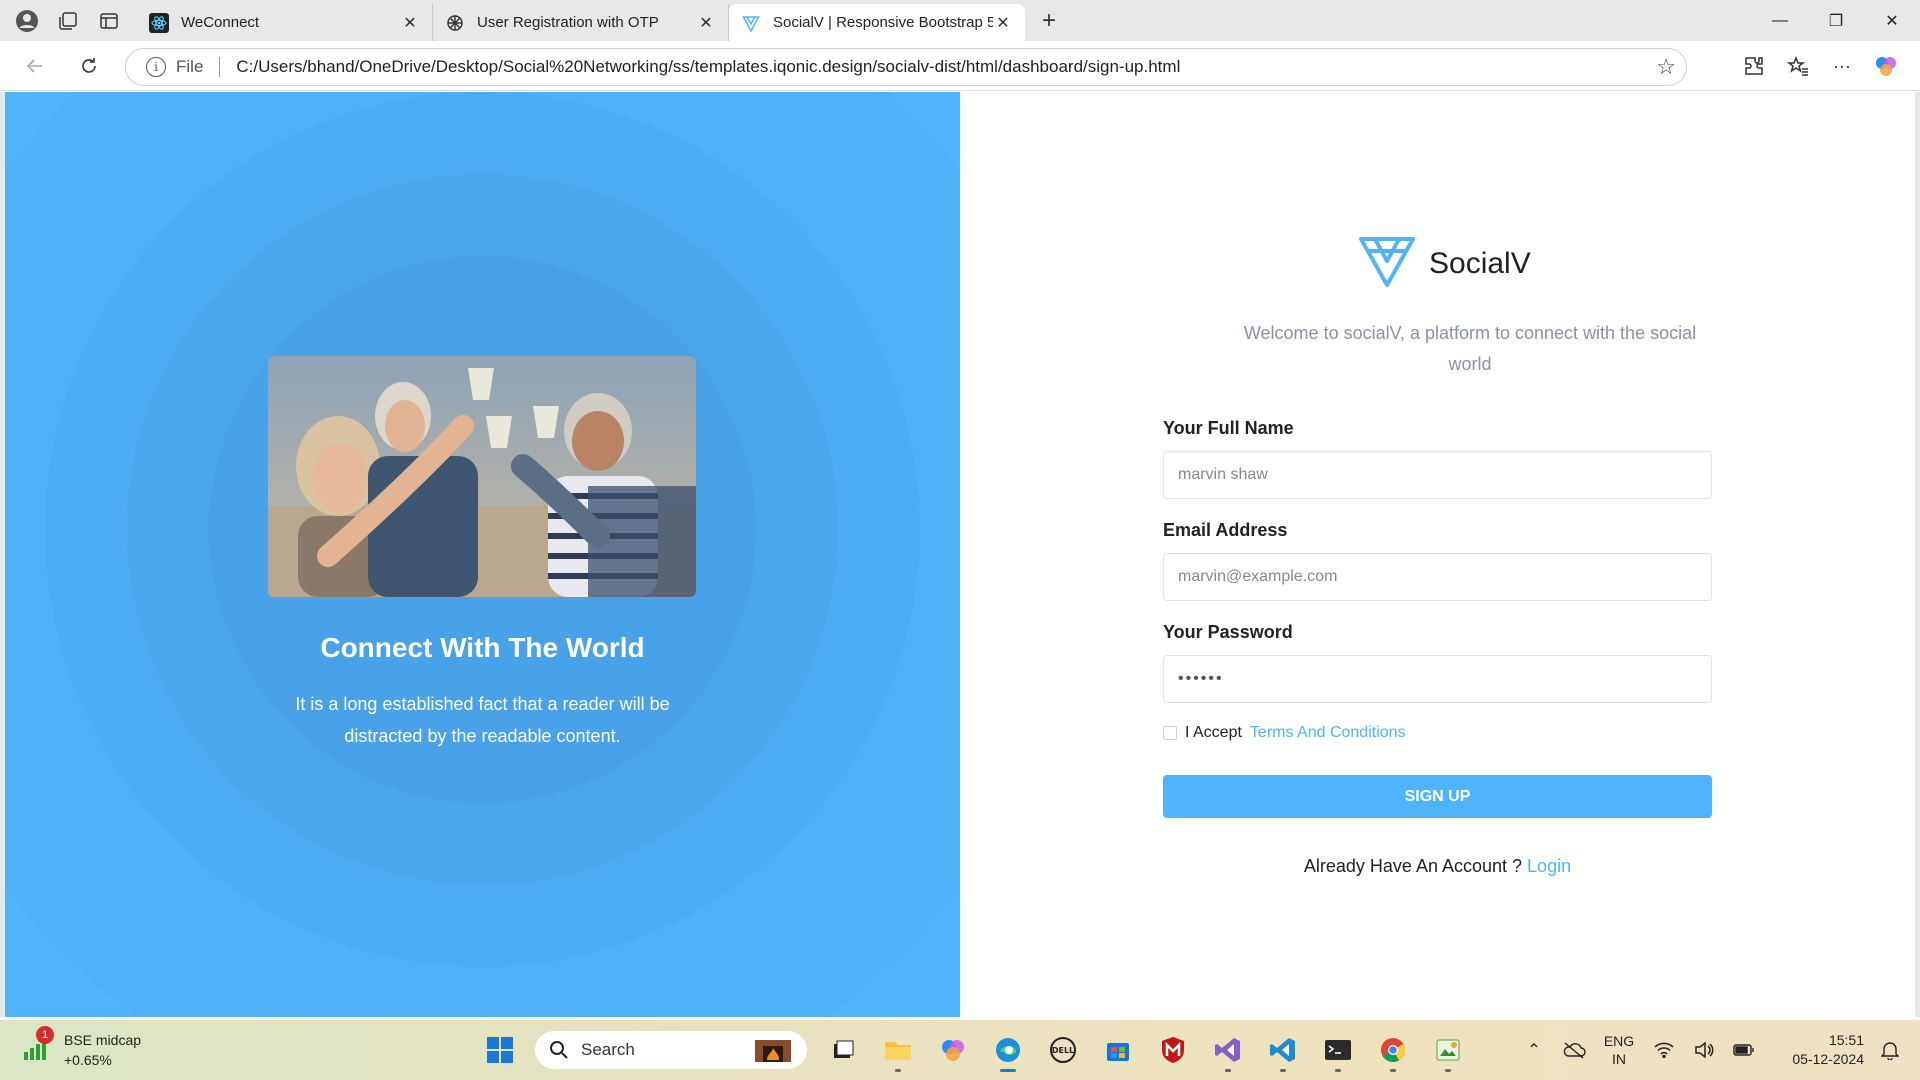 The width and height of the screenshot is (1920, 1080). I want to click on login-prompt: Already Have An Account ? Login, so click(1437, 866).